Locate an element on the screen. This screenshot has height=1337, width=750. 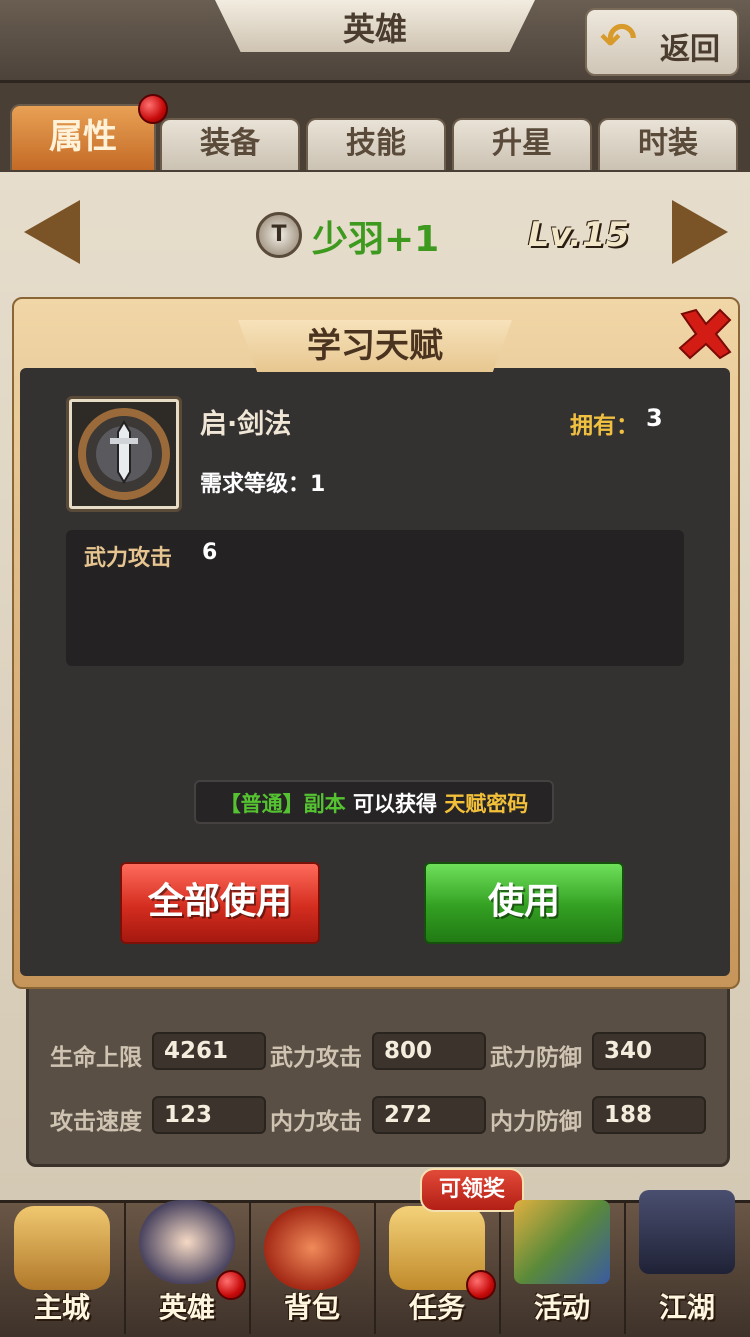
effect-stat-value: 6 is located at coordinates (210, 552).